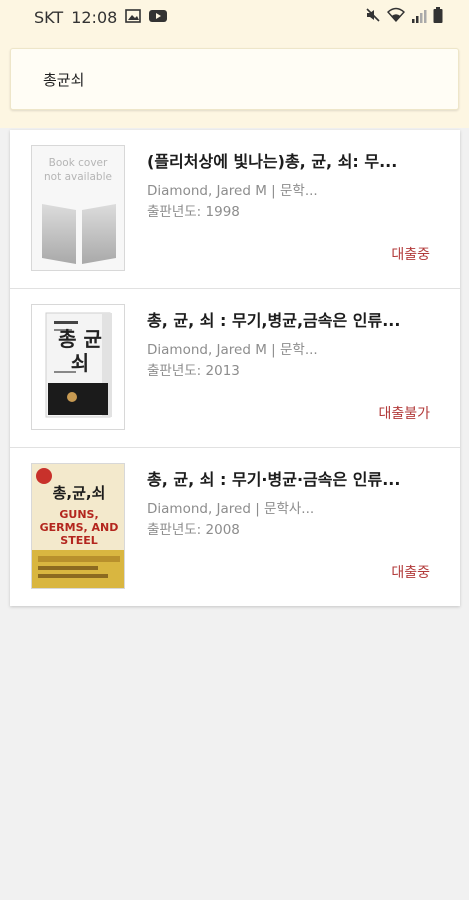 Image resolution: width=469 pixels, height=900 pixels. Describe the element at coordinates (193, 371) in the screenshot. I see `book-year: 출판년도: 2013` at that location.